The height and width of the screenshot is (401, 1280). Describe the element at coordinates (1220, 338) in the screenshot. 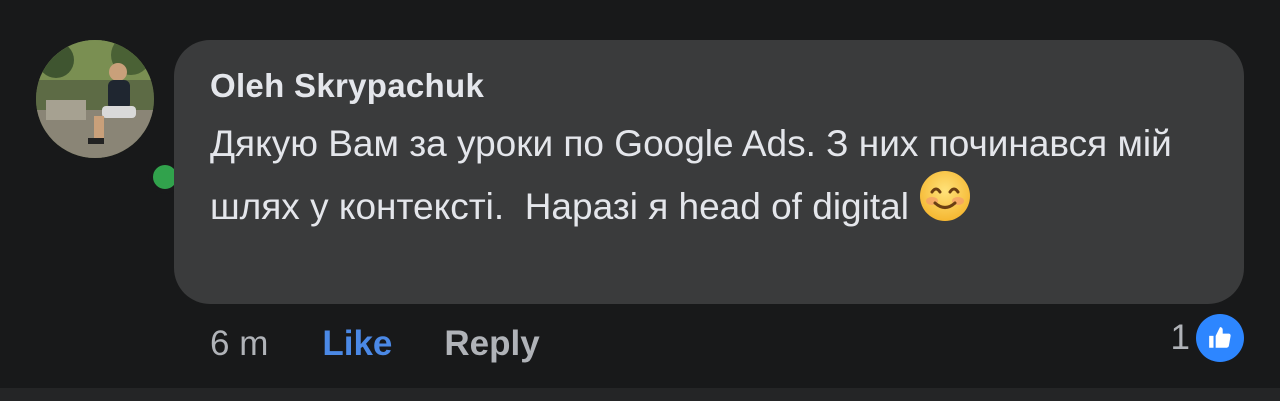

I see `like-reaction-icon` at that location.